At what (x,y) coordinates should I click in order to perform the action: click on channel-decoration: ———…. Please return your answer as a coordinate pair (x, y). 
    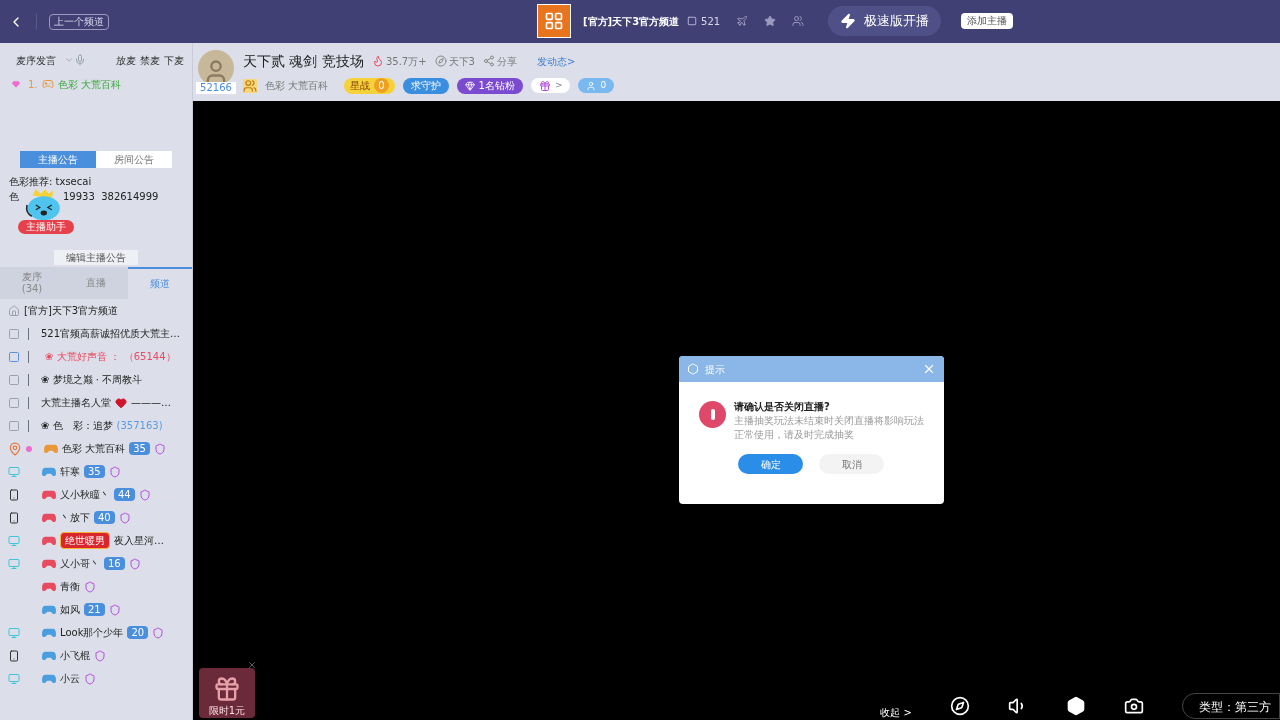
    Looking at the image, I should click on (151, 403).